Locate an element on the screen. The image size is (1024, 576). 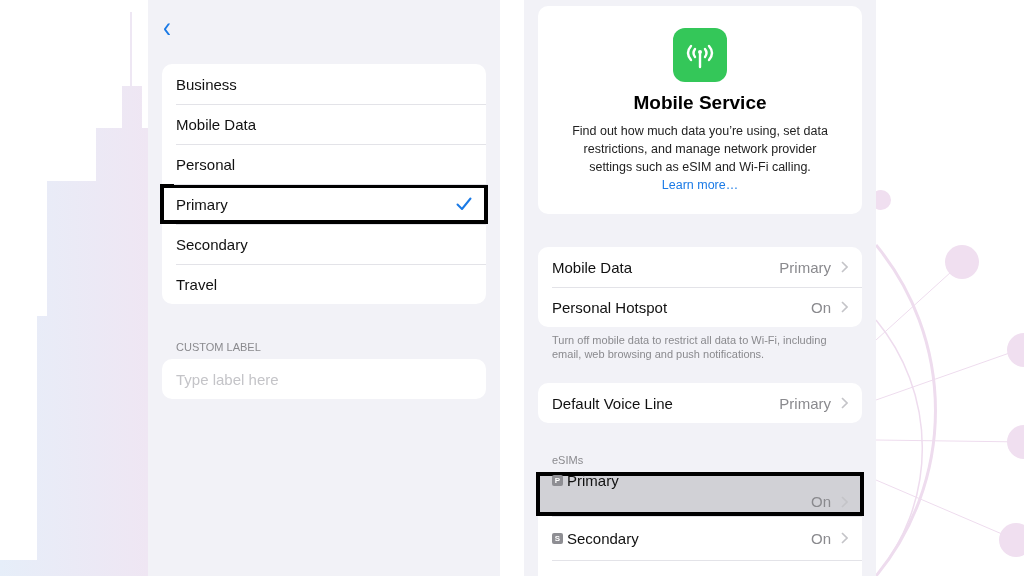
sim-badge: P is located at coordinates (557, 480).